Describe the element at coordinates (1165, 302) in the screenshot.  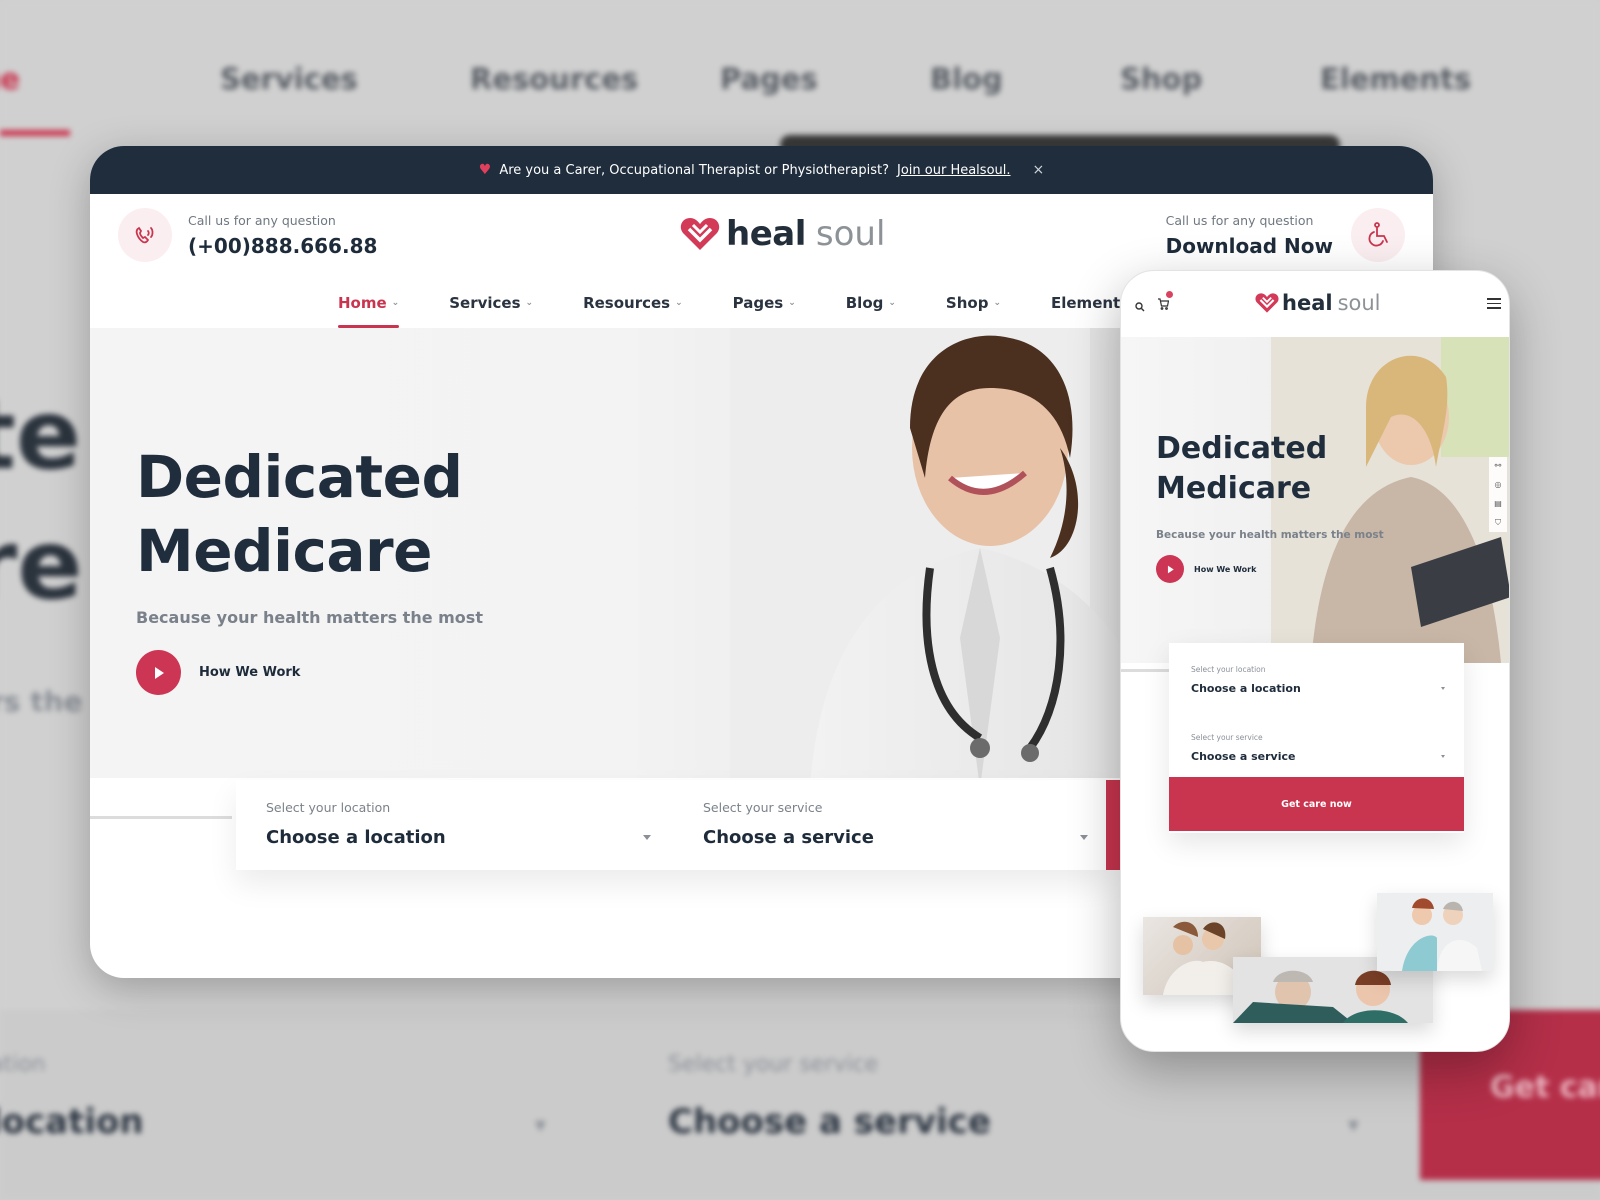
I see `cart-icon` at that location.